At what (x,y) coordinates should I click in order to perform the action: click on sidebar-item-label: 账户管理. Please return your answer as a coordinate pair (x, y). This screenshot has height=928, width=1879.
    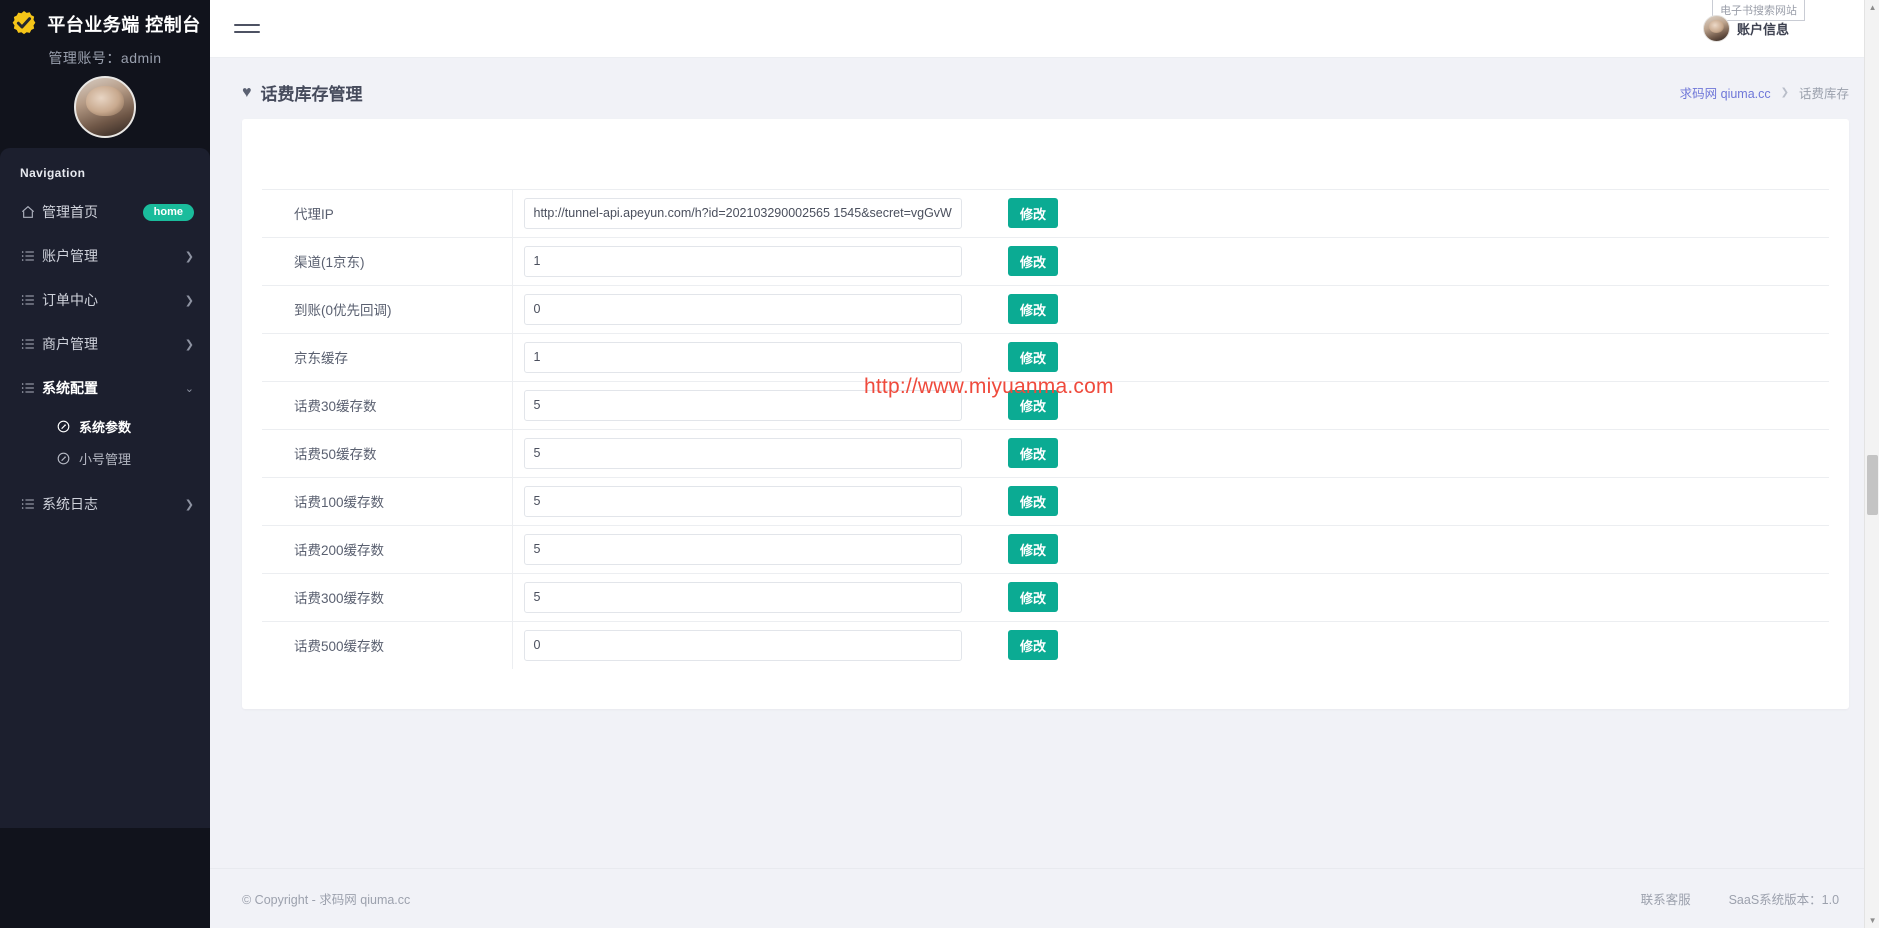
    Looking at the image, I should click on (70, 256).